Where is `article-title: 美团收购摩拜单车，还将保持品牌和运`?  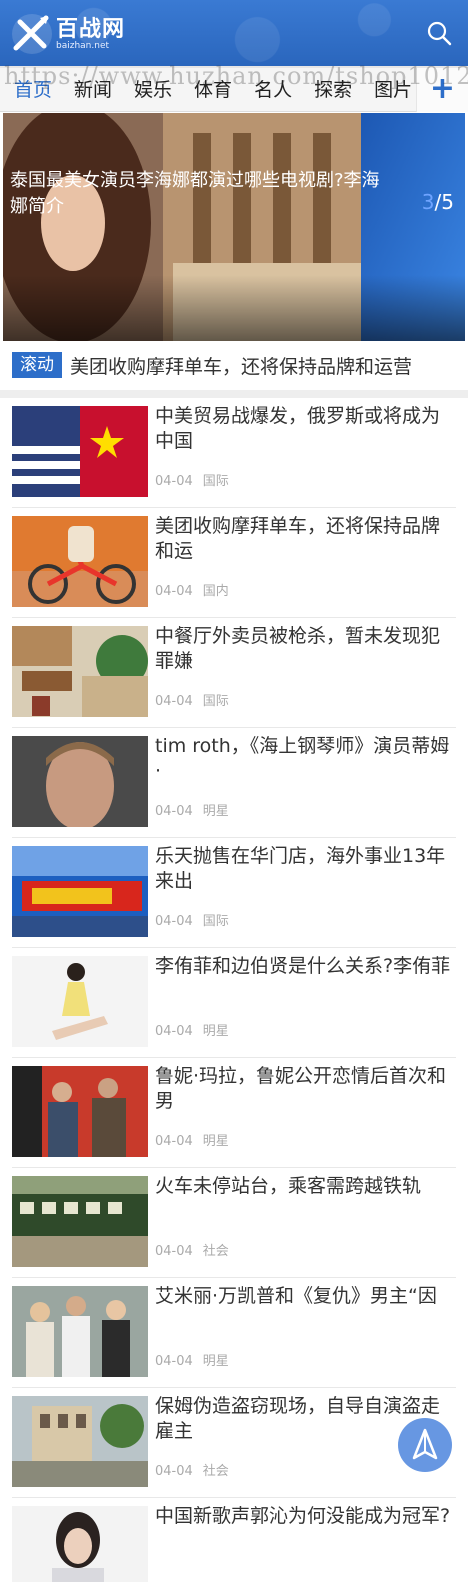 article-title: 美团收购摩拜单车，还将保持品牌和运 is located at coordinates (305, 539).